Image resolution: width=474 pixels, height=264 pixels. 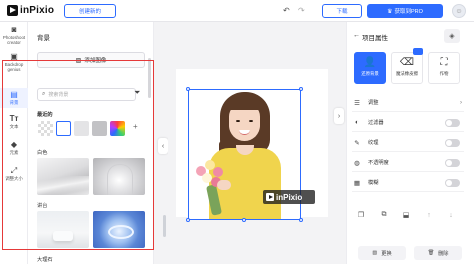 I want to click on opacity-toggle, so click(x=452, y=162).